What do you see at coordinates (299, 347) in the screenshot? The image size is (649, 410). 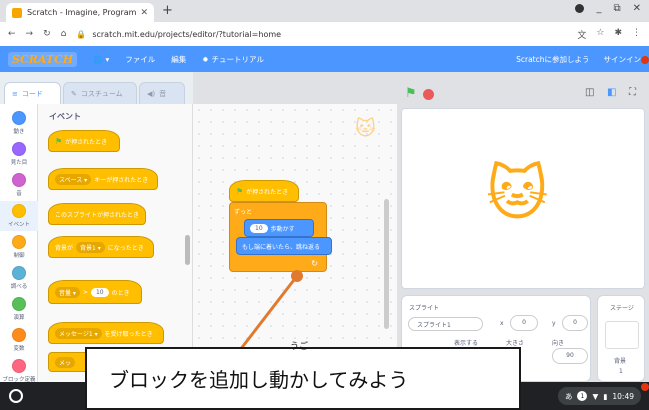 I see `callout-ruby: うご` at bounding box center [299, 347].